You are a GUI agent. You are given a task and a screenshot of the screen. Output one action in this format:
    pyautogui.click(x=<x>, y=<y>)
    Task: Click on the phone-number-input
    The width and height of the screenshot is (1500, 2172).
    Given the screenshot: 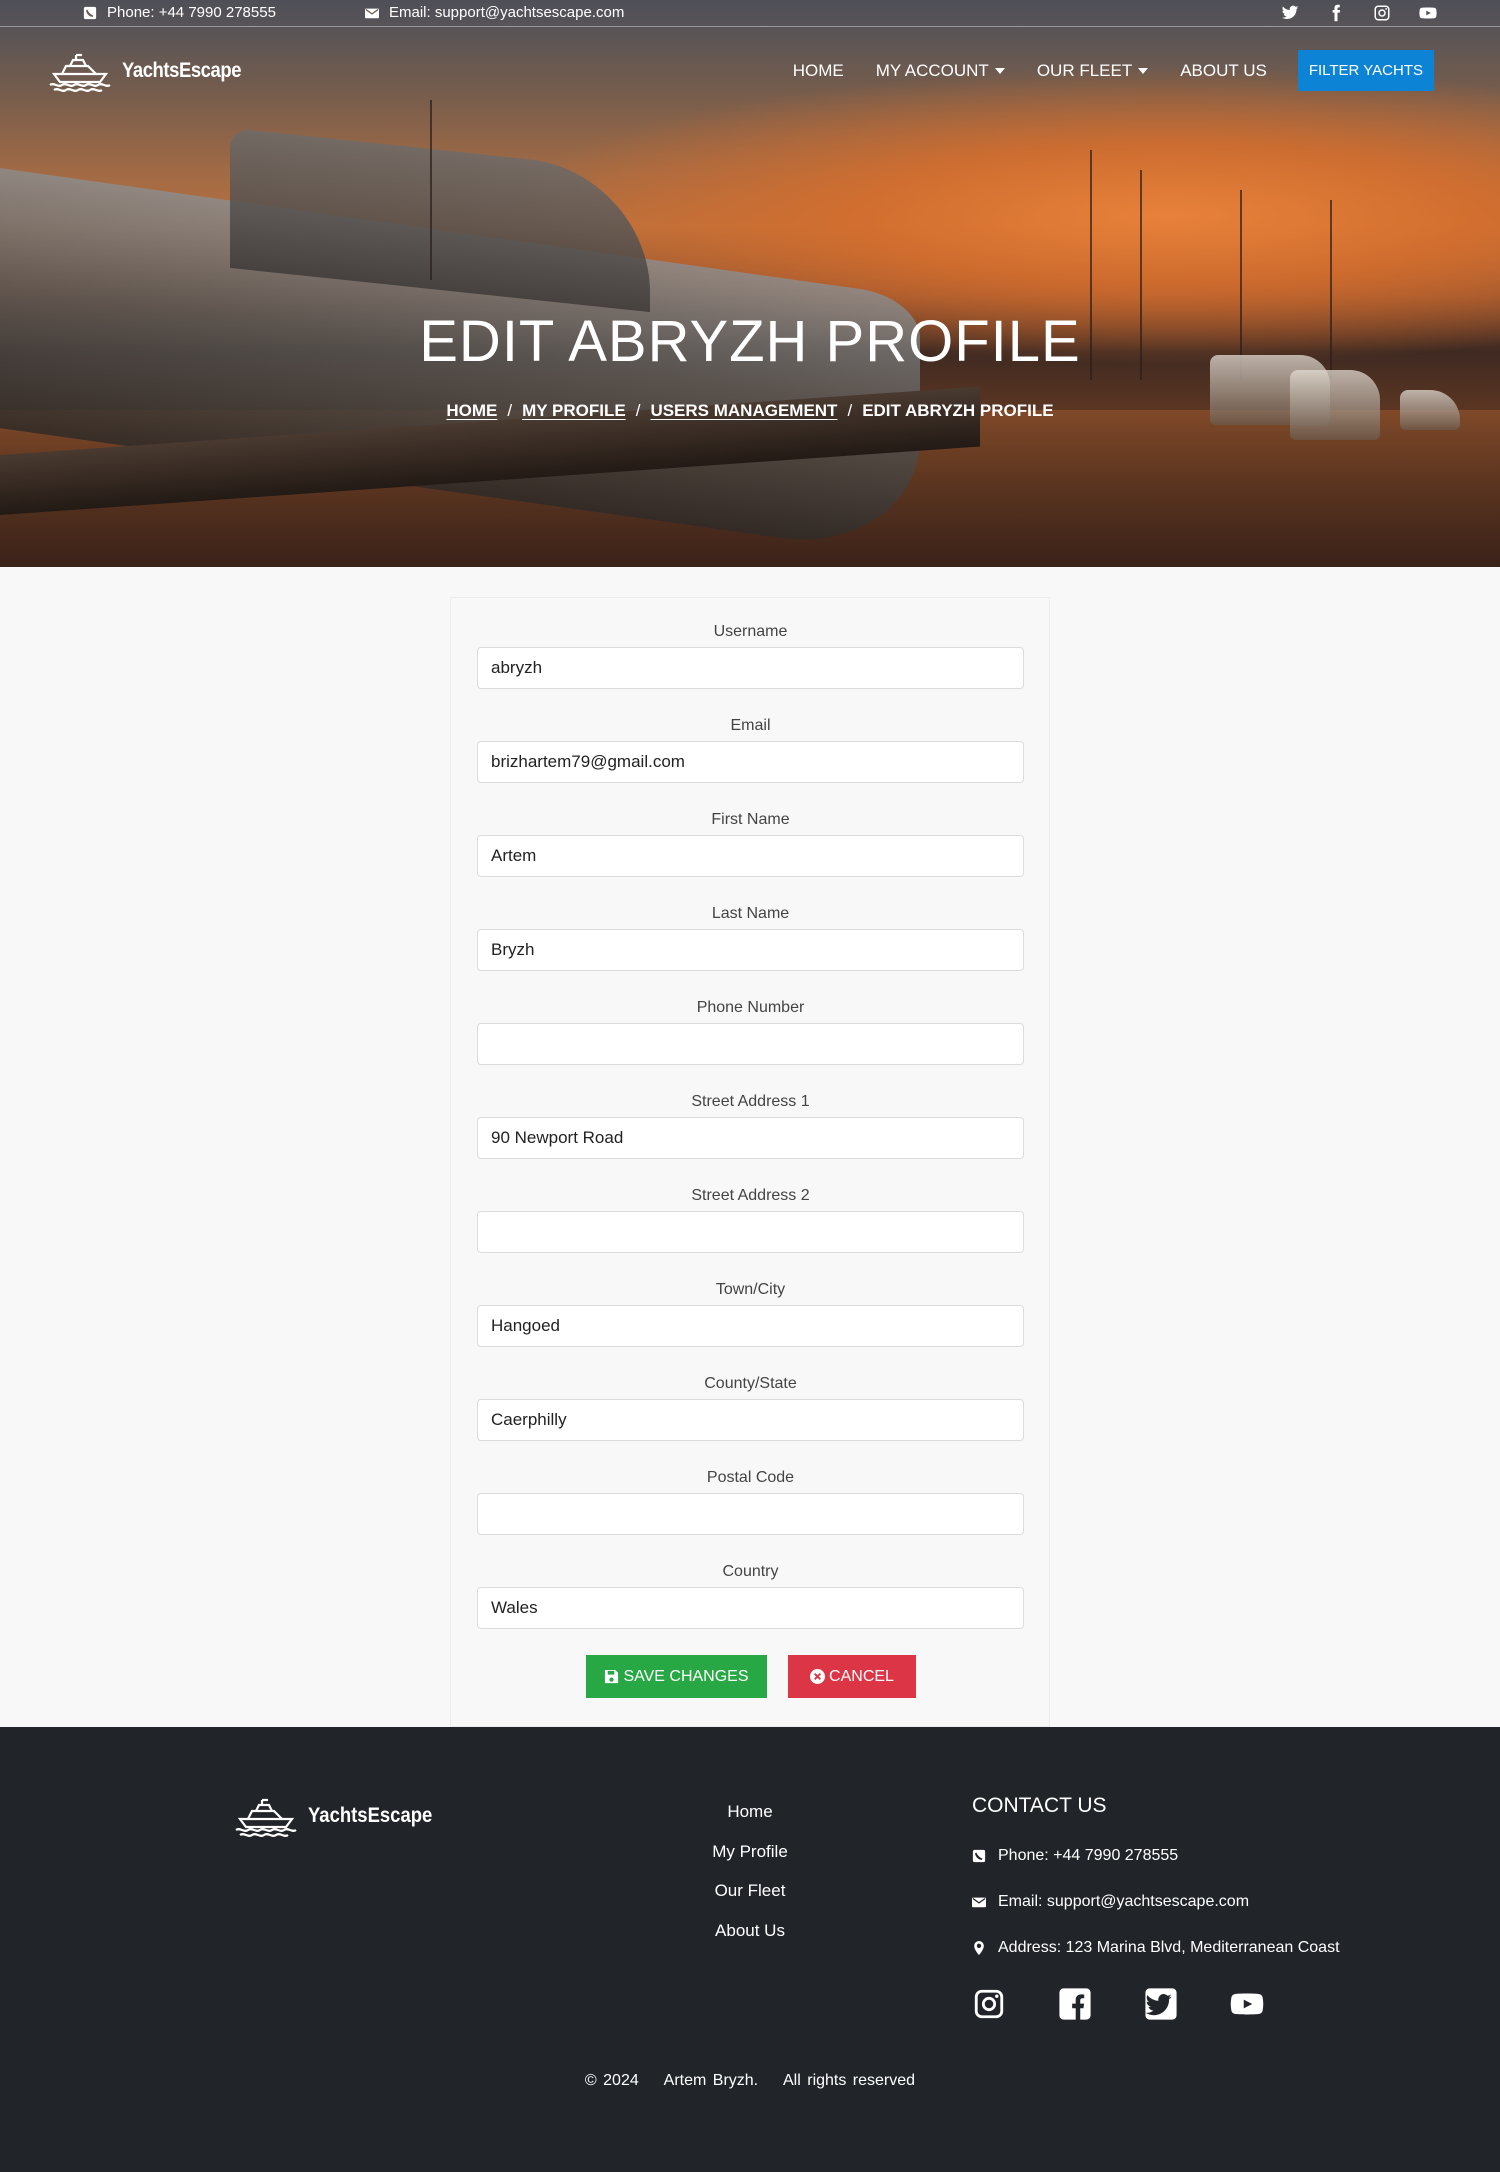 What is the action you would take?
    pyautogui.click(x=750, y=1044)
    